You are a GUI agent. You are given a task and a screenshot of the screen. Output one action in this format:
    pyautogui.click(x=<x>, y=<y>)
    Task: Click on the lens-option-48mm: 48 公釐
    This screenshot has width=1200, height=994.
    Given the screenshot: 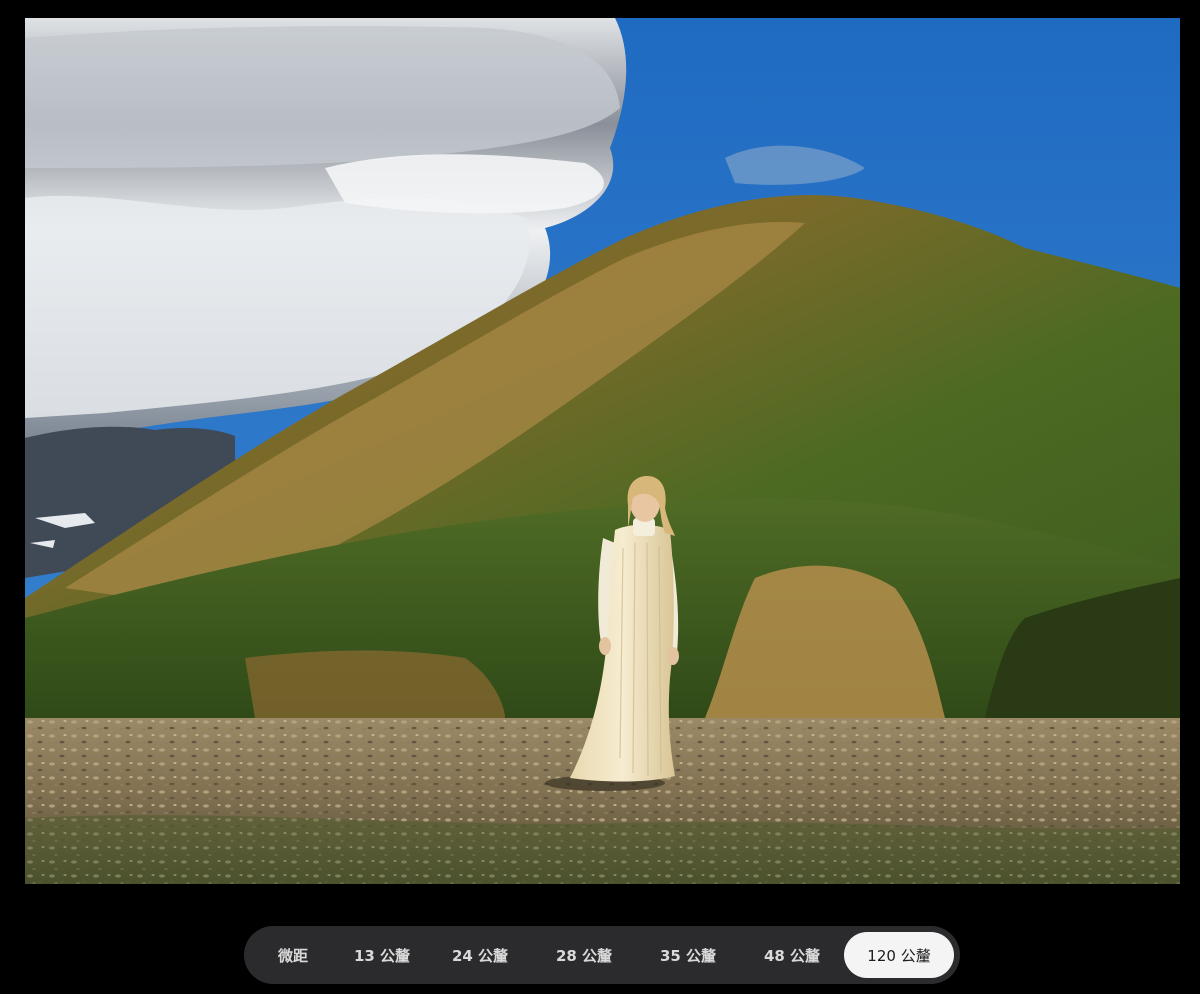 What is the action you would take?
    pyautogui.click(x=792, y=955)
    